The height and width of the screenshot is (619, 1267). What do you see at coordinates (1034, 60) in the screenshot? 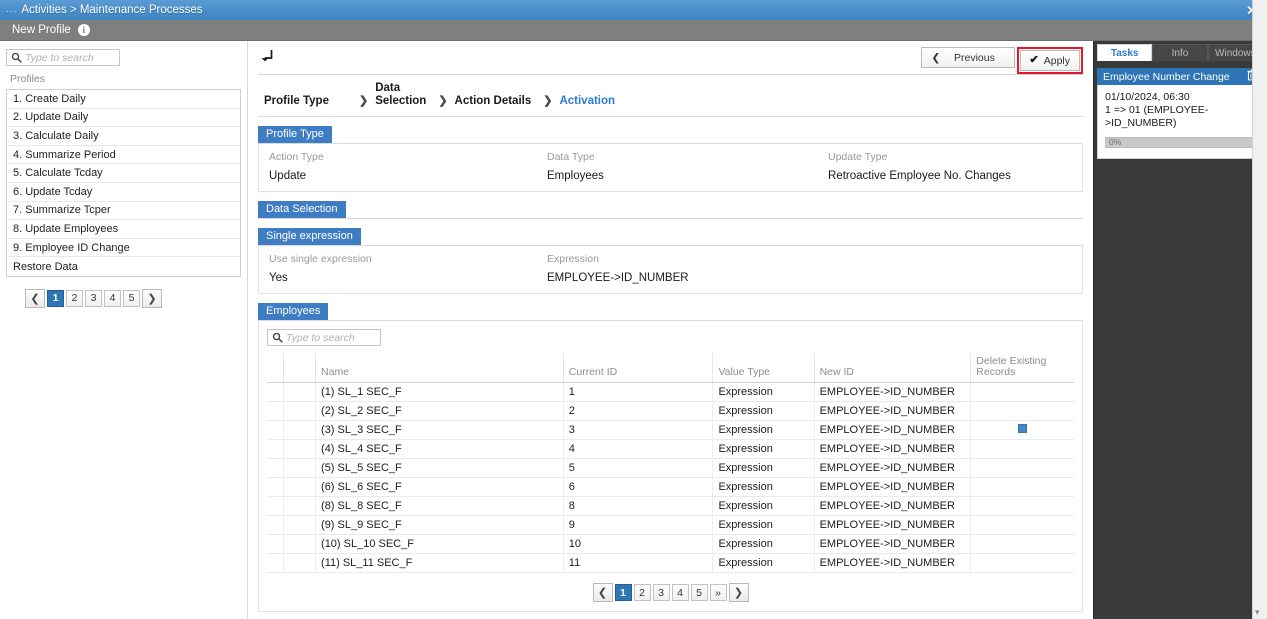
I see `check-icon: ✔` at bounding box center [1034, 60].